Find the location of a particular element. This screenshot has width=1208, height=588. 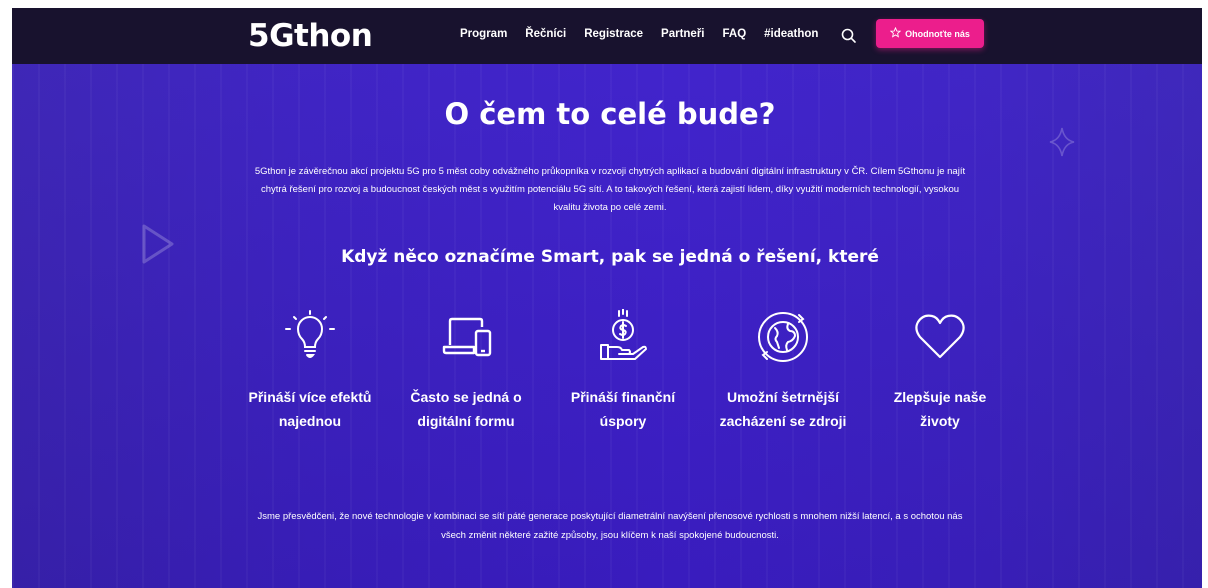

feature-label: Přináší více efektů najednou is located at coordinates (310, 409).